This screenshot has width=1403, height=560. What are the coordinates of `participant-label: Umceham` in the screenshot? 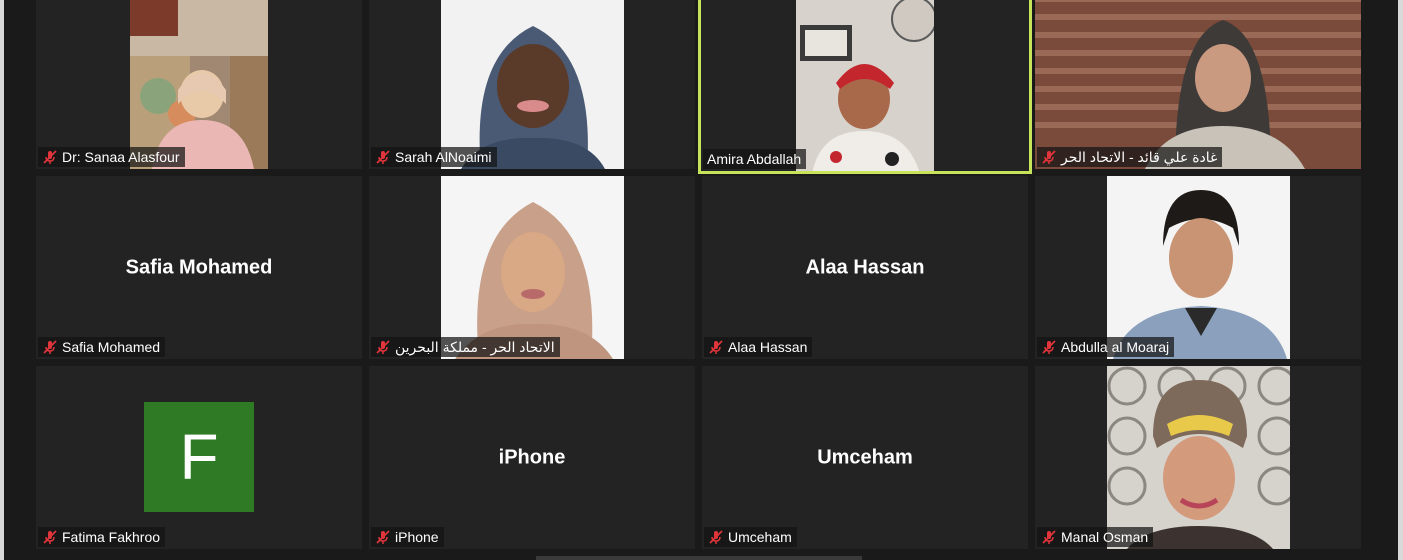 It's located at (750, 537).